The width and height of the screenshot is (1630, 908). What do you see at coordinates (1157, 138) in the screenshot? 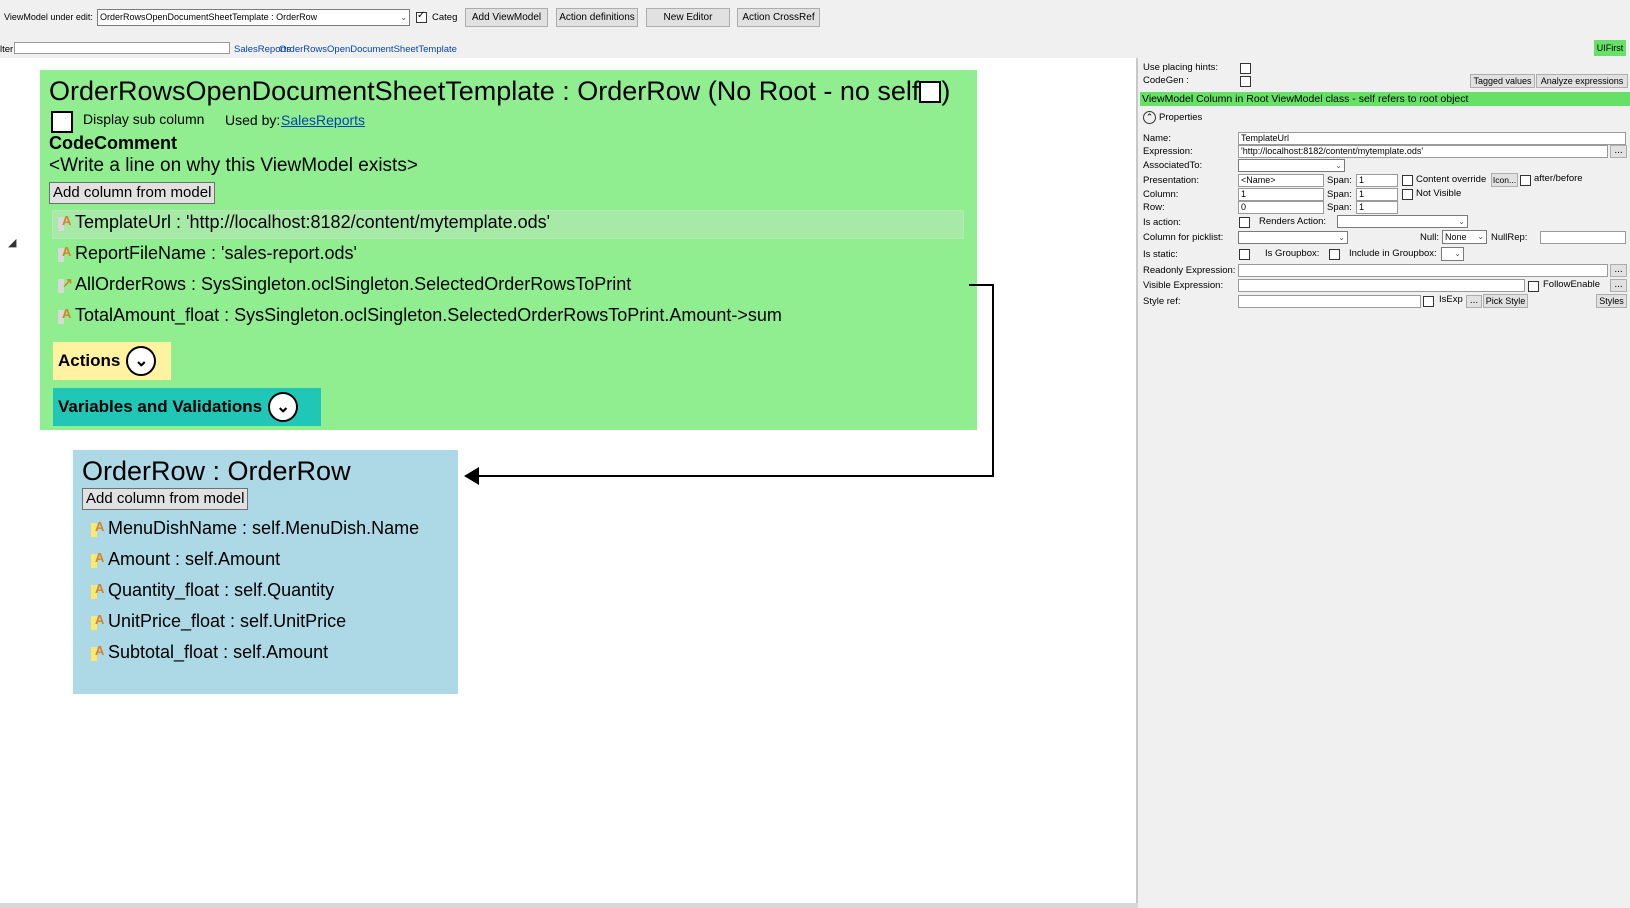
I see `name-label: Name:` at bounding box center [1157, 138].